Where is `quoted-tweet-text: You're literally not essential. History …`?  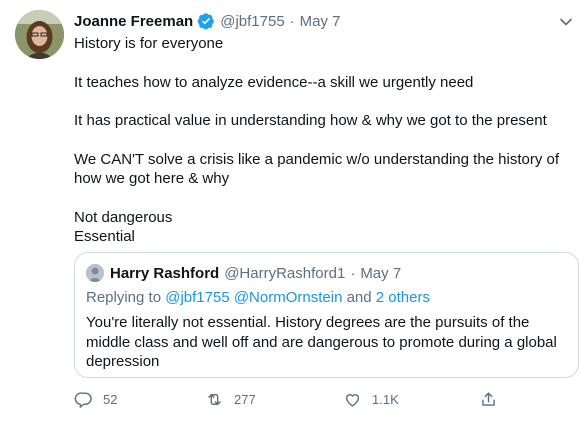 quoted-tweet-text: You're literally not essential. History … is located at coordinates (321, 342).